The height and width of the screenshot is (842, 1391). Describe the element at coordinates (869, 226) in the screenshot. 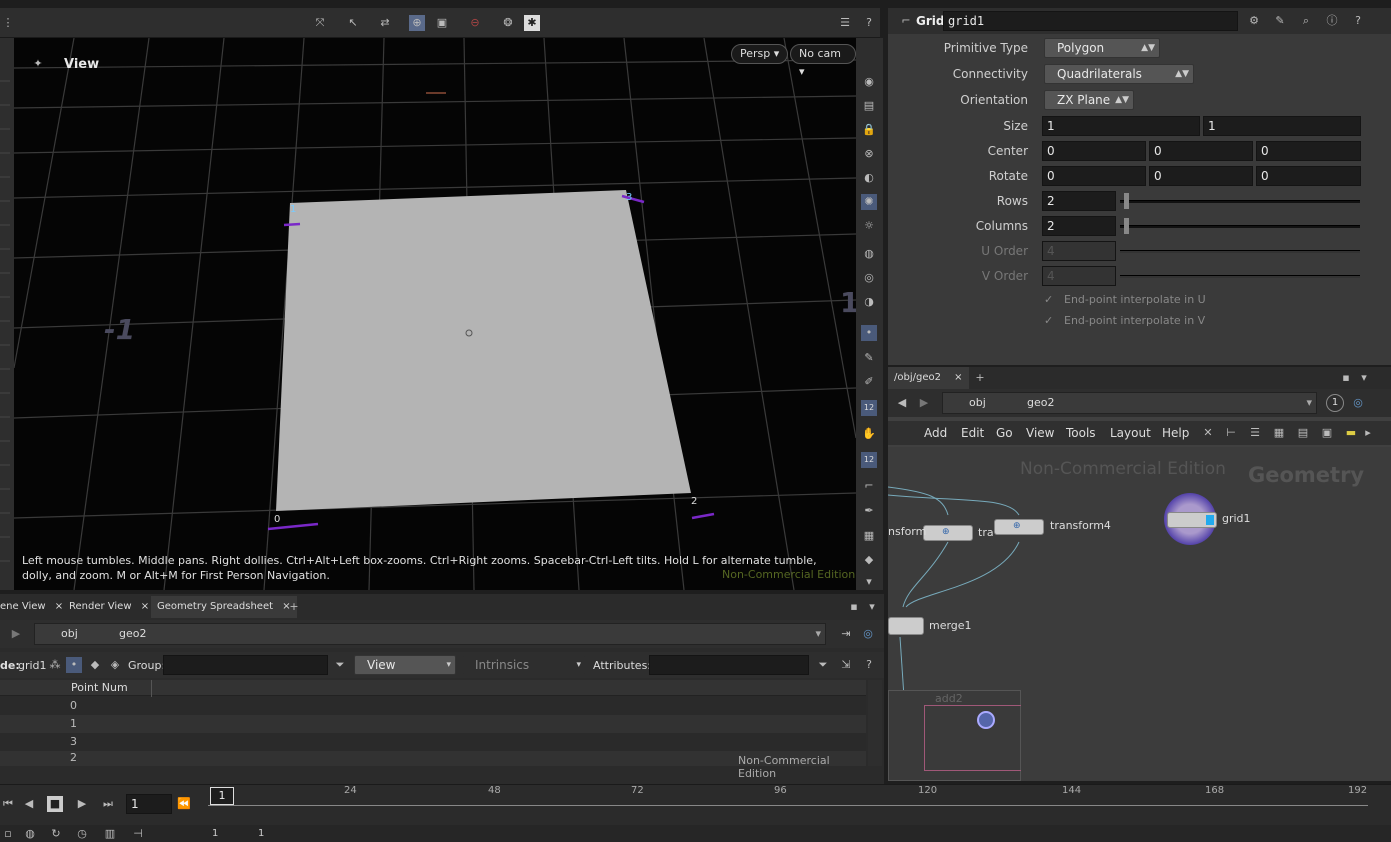

I see `headlight-icon: ☼` at that location.